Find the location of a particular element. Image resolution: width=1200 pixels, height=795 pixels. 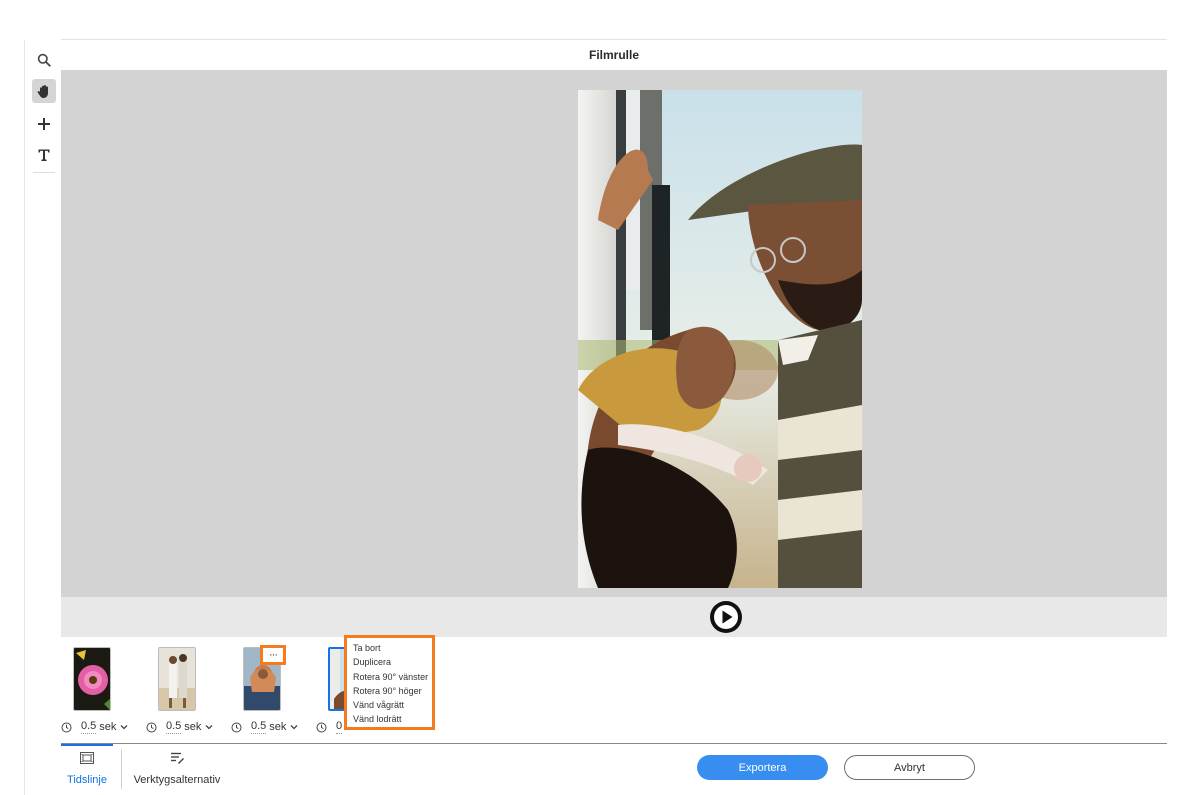

panel-title: Filmrulle is located at coordinates (613, 55).